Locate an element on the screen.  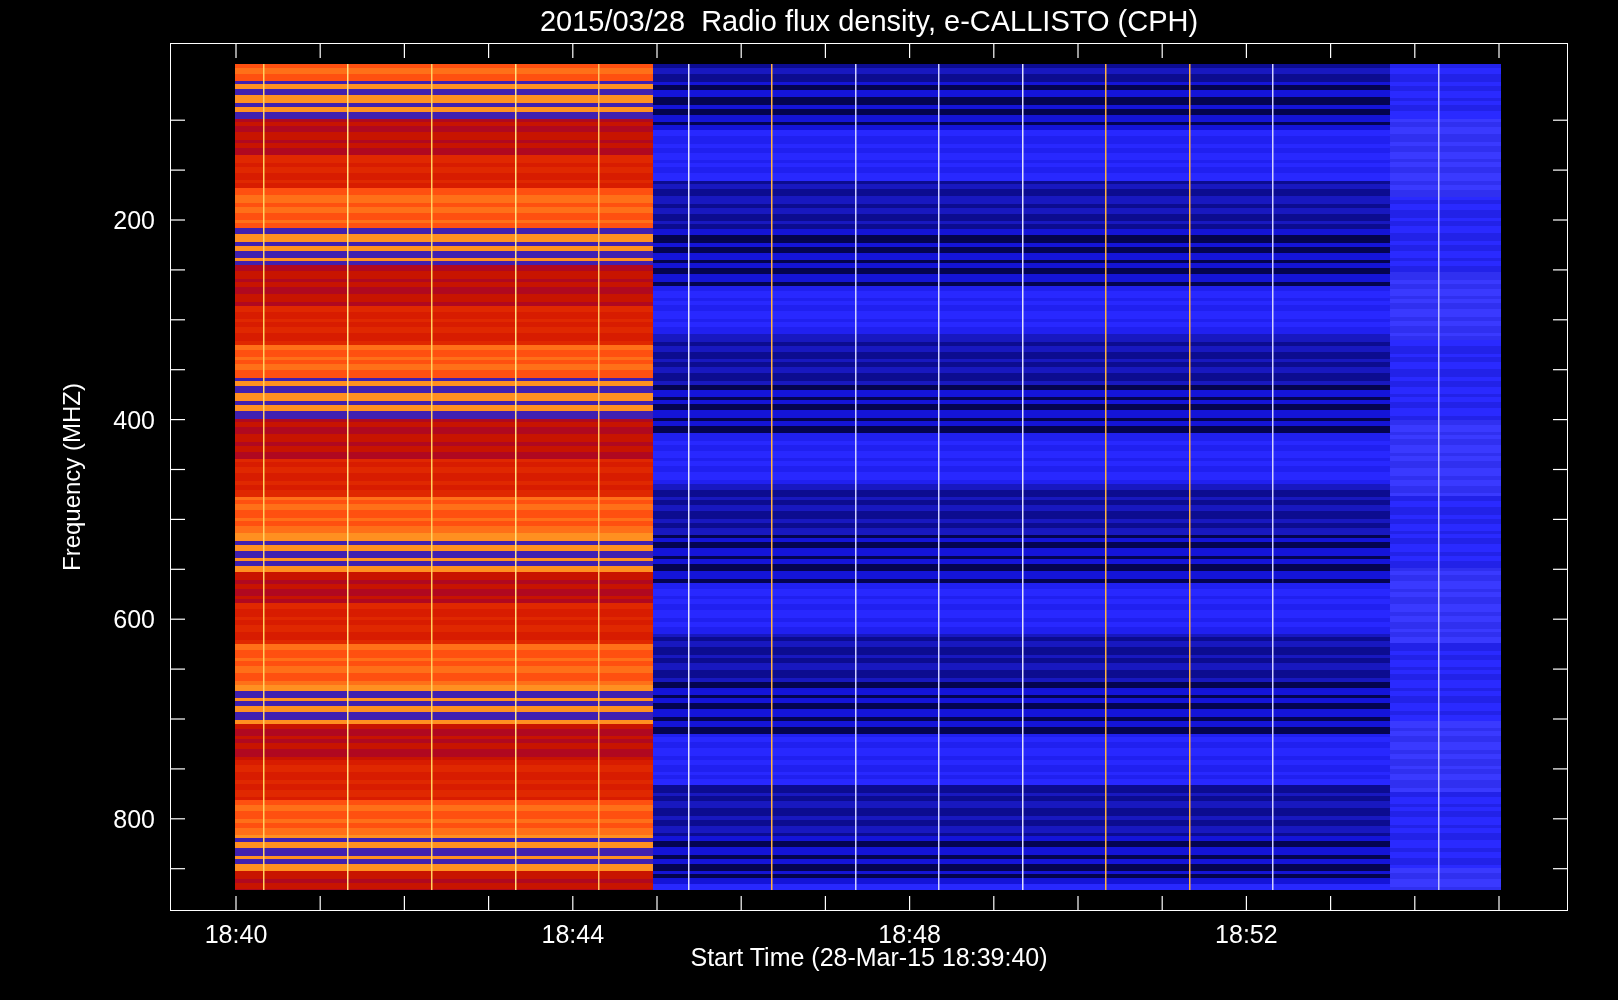
x-tick-label: 18:40 is located at coordinates (236, 934).